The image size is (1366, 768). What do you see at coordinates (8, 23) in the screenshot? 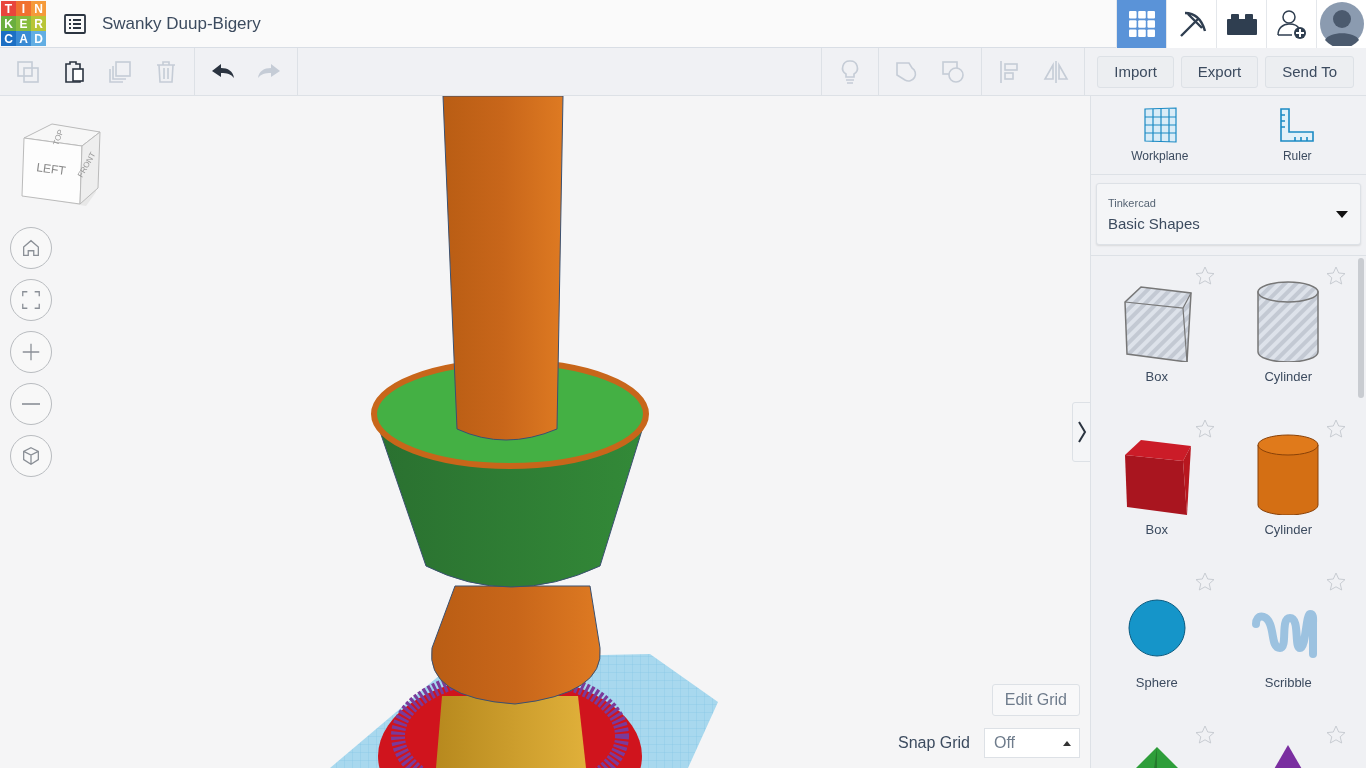
I see `logo-letter: K` at bounding box center [8, 23].